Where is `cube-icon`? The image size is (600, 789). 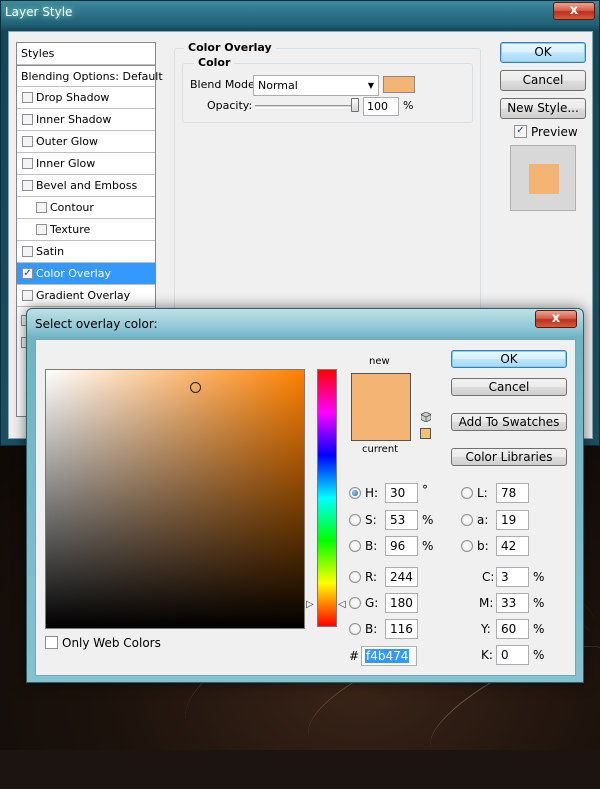 cube-icon is located at coordinates (426, 417).